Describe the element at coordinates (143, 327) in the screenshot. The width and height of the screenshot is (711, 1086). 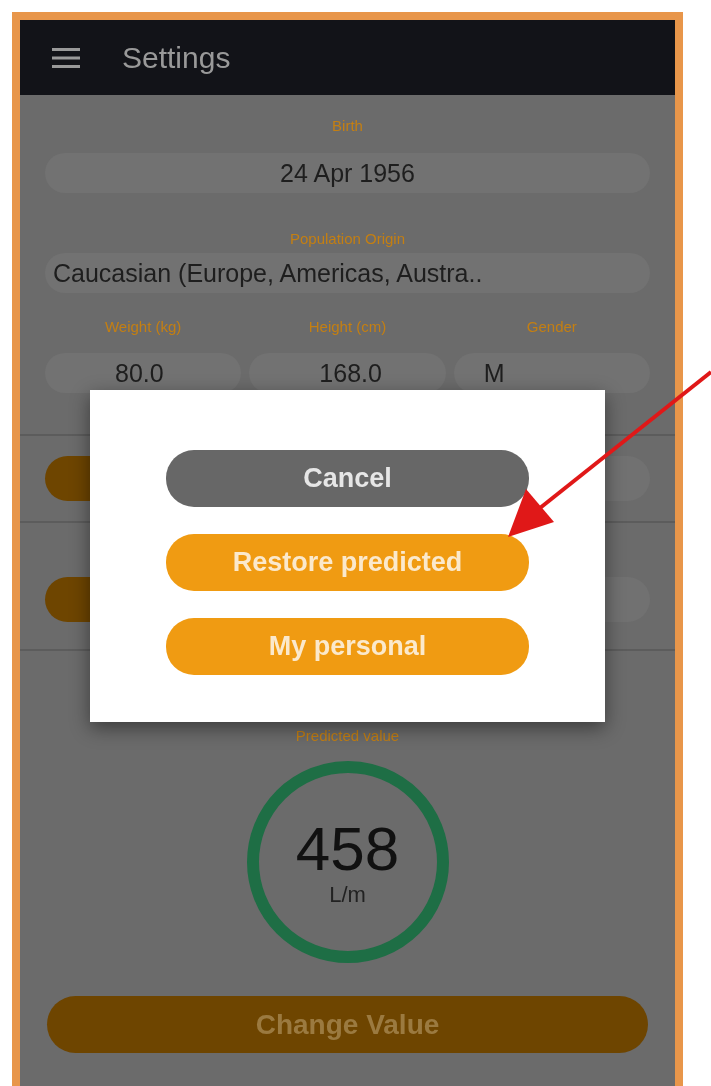
I see `field-label: Weight (kg)` at that location.